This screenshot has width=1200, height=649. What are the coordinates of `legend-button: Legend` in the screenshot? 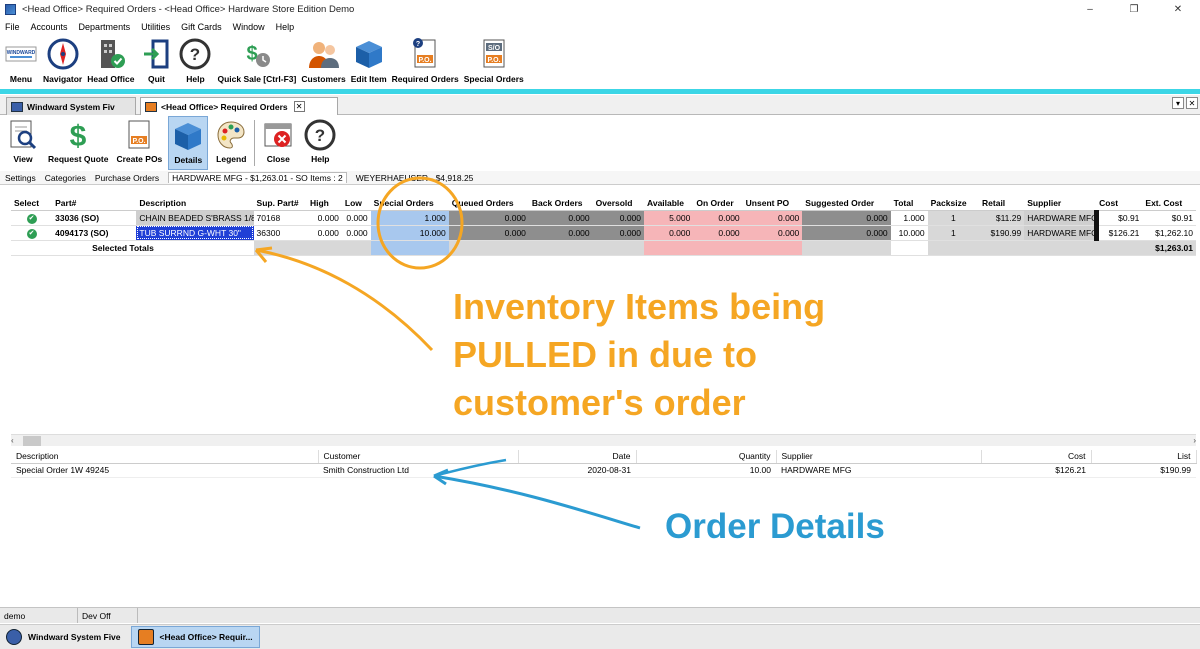 It's located at (231, 143).